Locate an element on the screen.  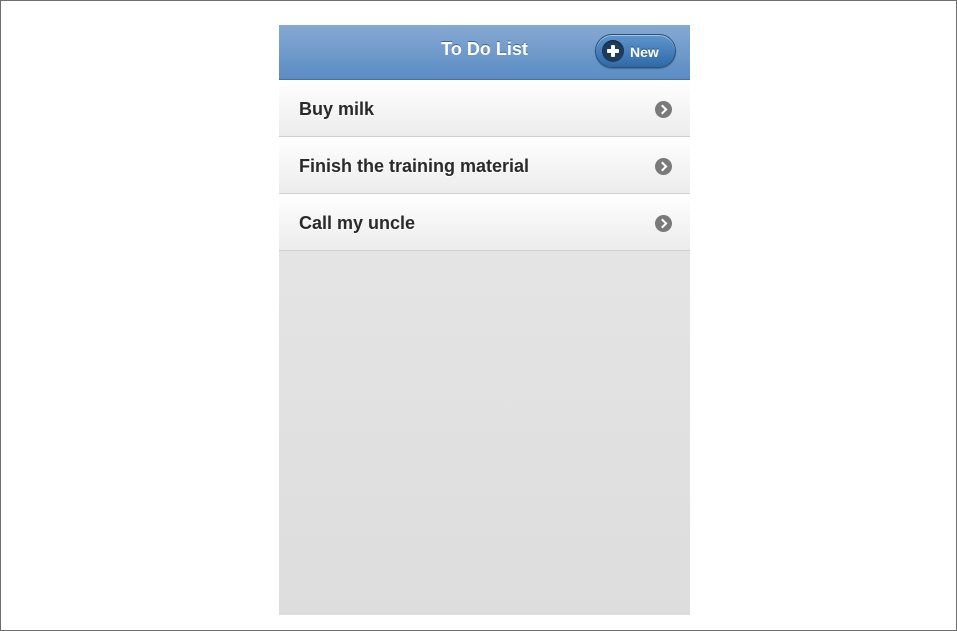
todo-item-finish-training: Finish the training material is located at coordinates (484, 165).